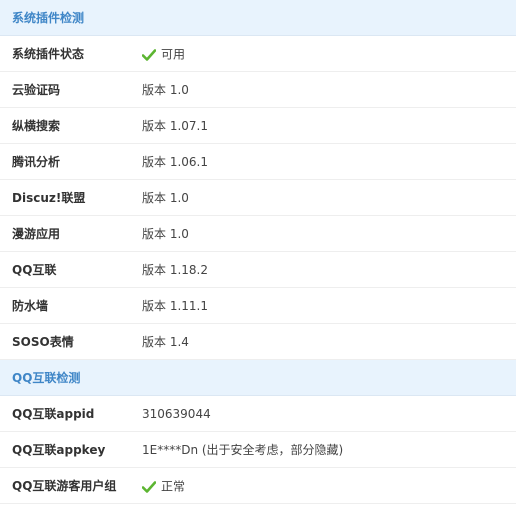 This screenshot has width=516, height=520. I want to click on row-soso-emoticons: SOSO表情 版本 1.4, so click(258, 342).